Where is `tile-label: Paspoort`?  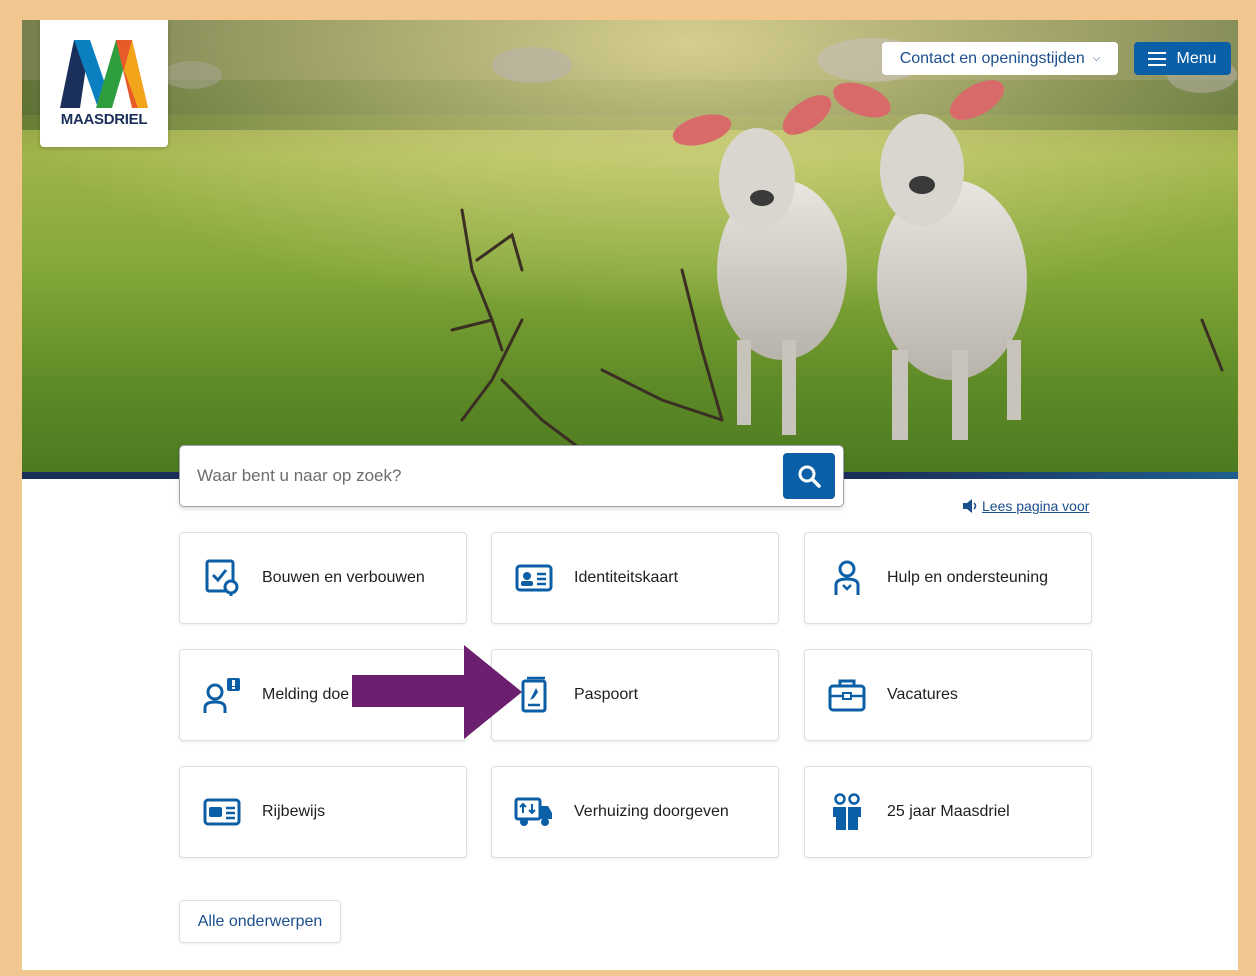 tile-label: Paspoort is located at coordinates (606, 694).